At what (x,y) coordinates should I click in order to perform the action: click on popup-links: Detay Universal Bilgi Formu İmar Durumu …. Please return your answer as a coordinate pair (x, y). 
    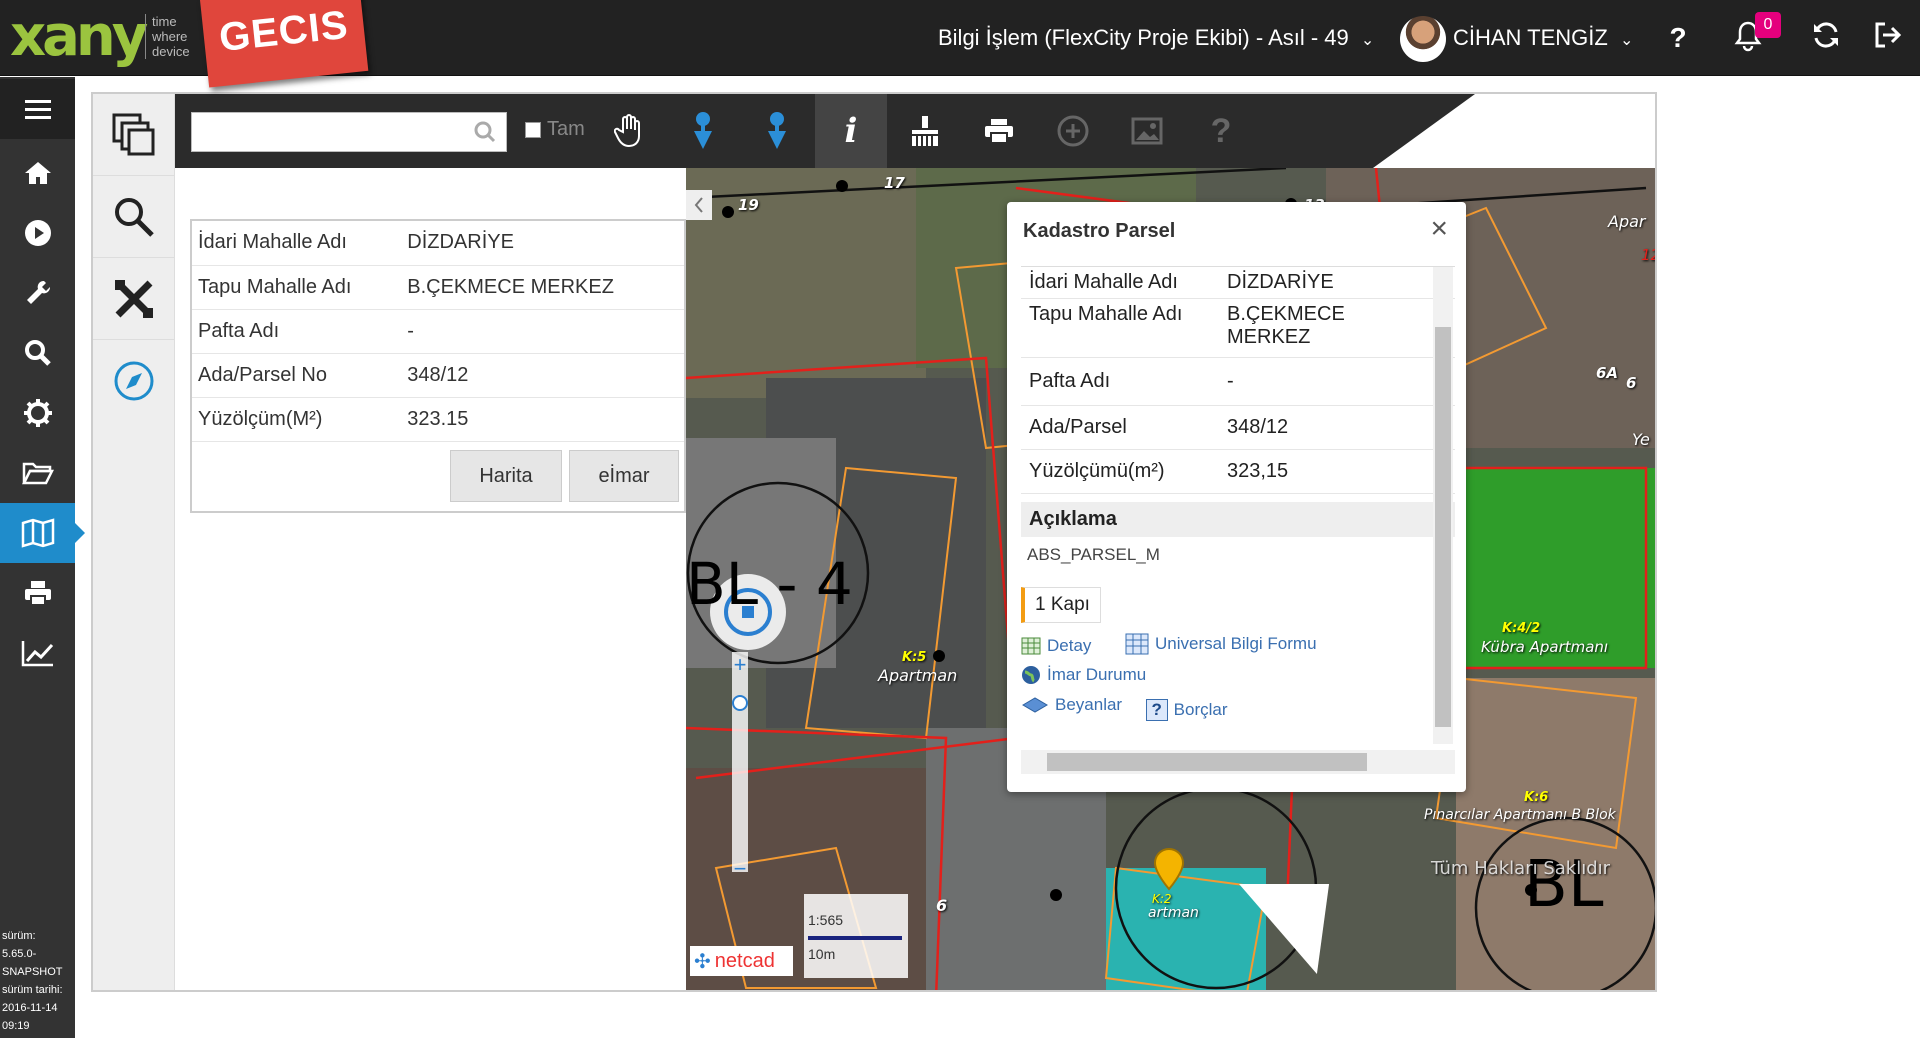
    Looking at the image, I should click on (1238, 677).